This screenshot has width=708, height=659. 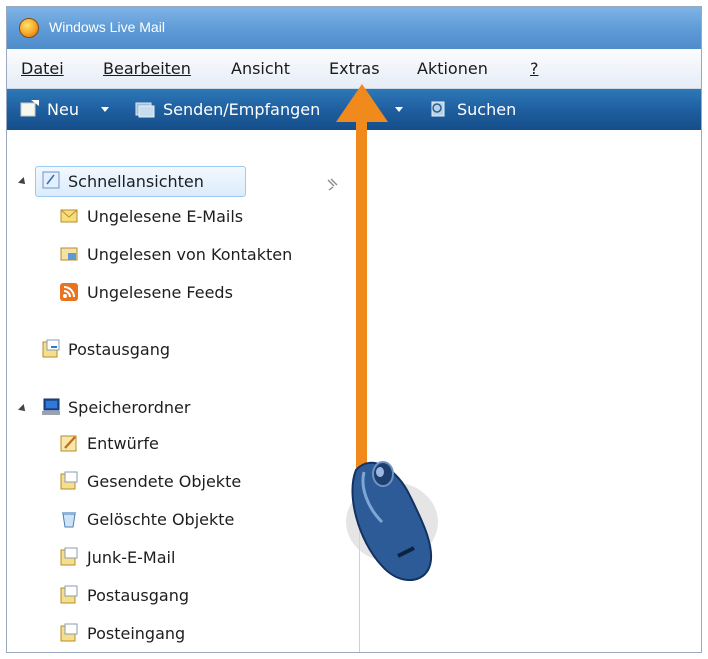 I want to click on up-arrow-icon, so click(x=362, y=280).